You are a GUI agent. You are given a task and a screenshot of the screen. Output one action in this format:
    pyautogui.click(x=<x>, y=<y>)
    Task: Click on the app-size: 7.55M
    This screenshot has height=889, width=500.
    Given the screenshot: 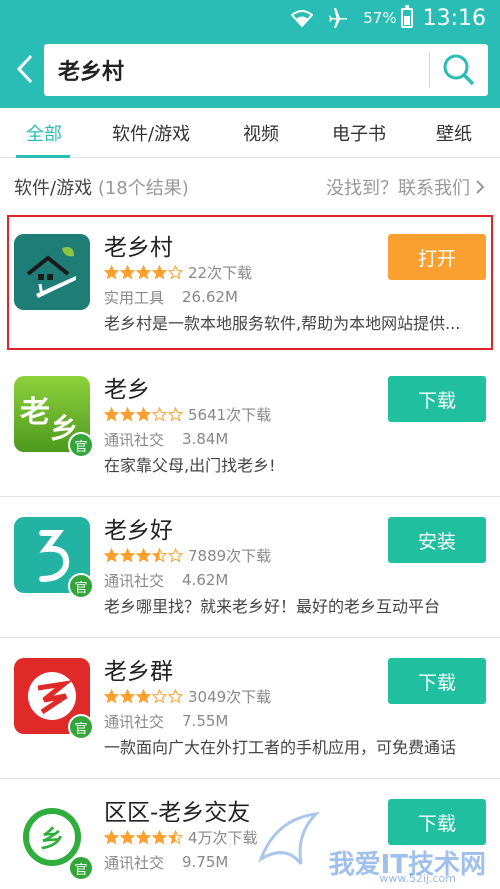 What is the action you would take?
    pyautogui.click(x=205, y=721)
    